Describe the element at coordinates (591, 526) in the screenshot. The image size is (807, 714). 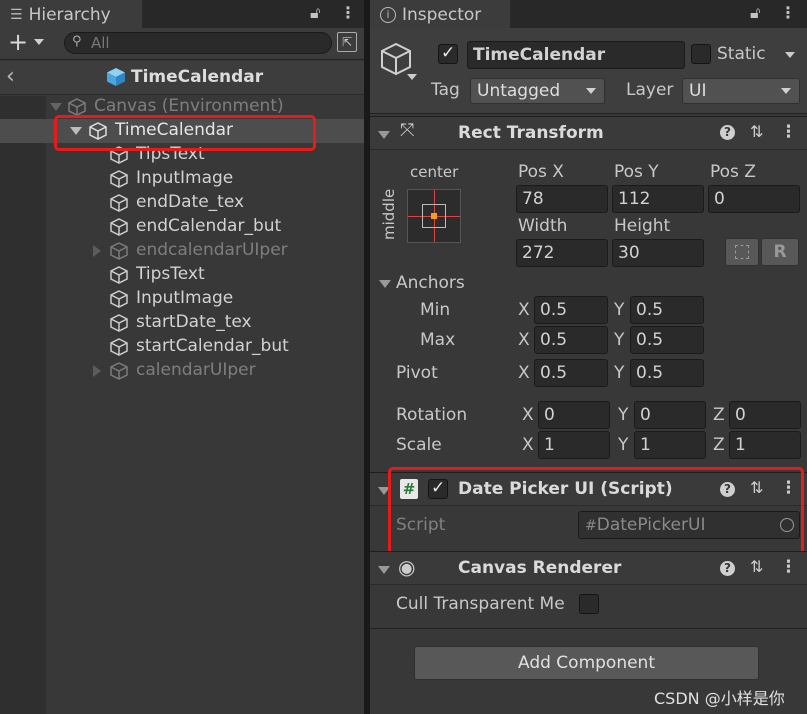
I see `script-hash-small-icon: #` at that location.